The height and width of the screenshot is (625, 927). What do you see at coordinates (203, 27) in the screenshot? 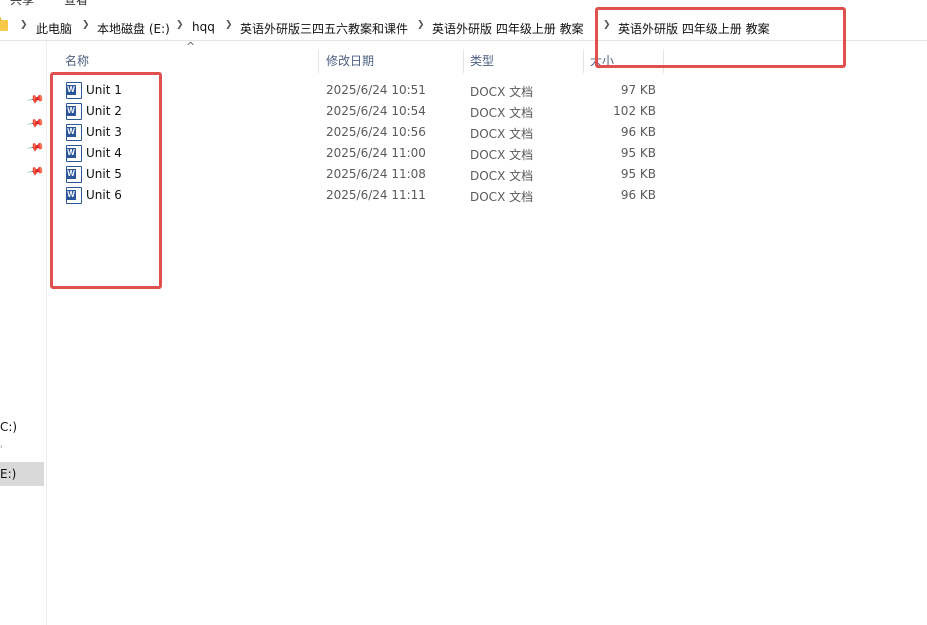
I see `breadcrumb-hqq: hqq` at bounding box center [203, 27].